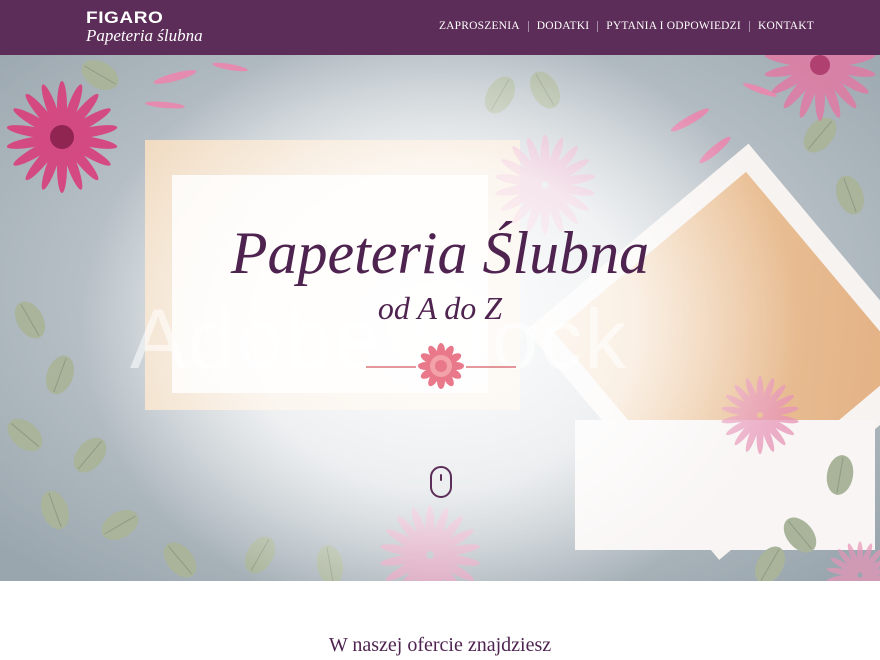 This screenshot has height=660, width=880. Describe the element at coordinates (440, 253) in the screenshot. I see `hero-title: Papeteria Ślubna` at that location.